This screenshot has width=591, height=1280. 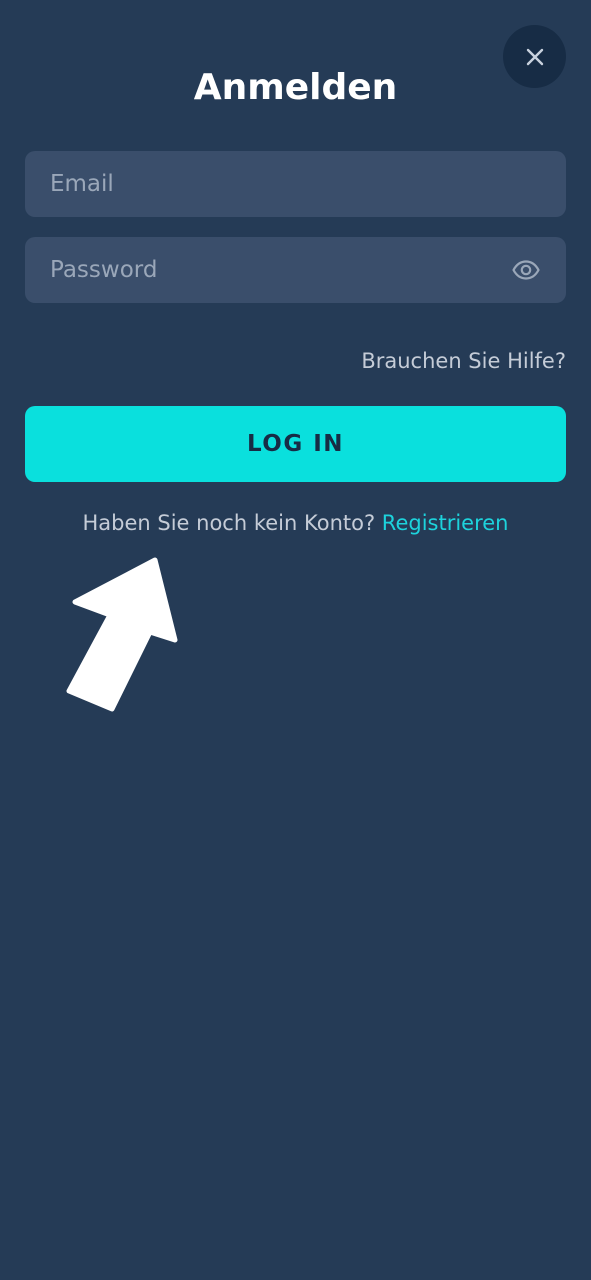 I want to click on email-field, so click(x=295, y=184).